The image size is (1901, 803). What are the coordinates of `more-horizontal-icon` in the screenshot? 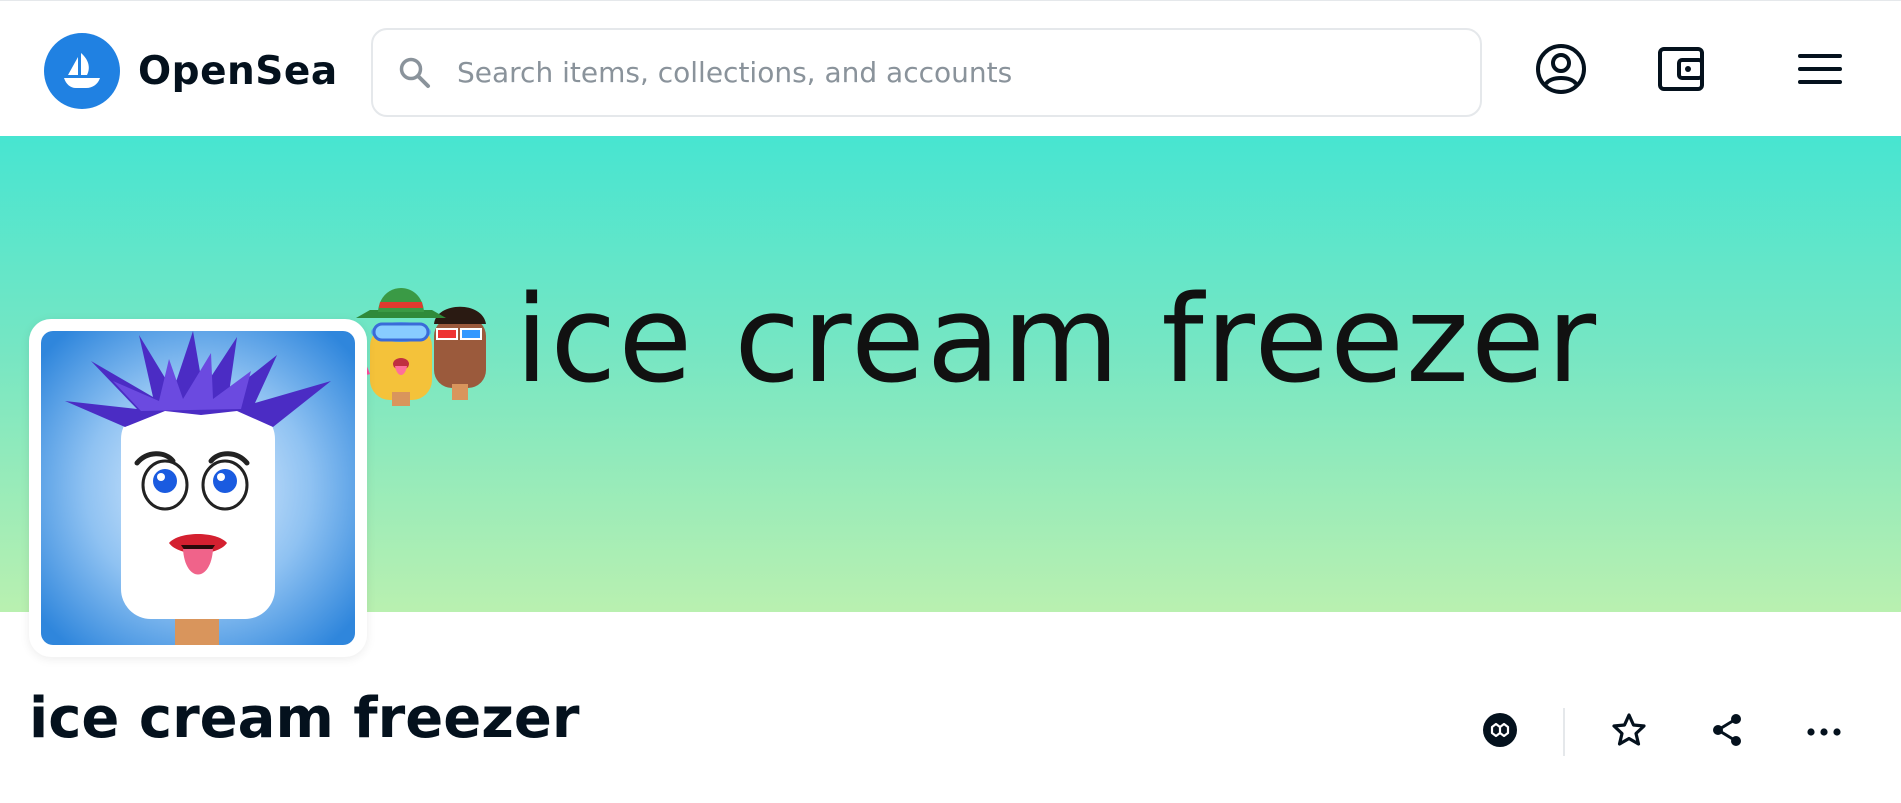 It's located at (1824, 732).